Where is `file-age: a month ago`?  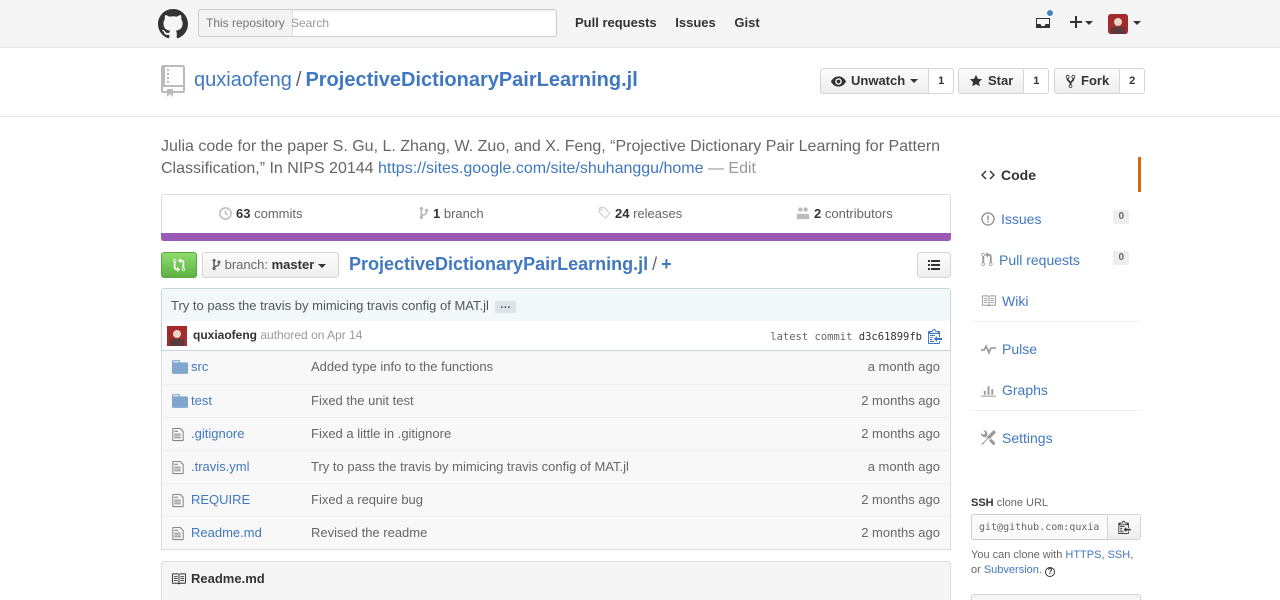
file-age: a month ago is located at coordinates (903, 366).